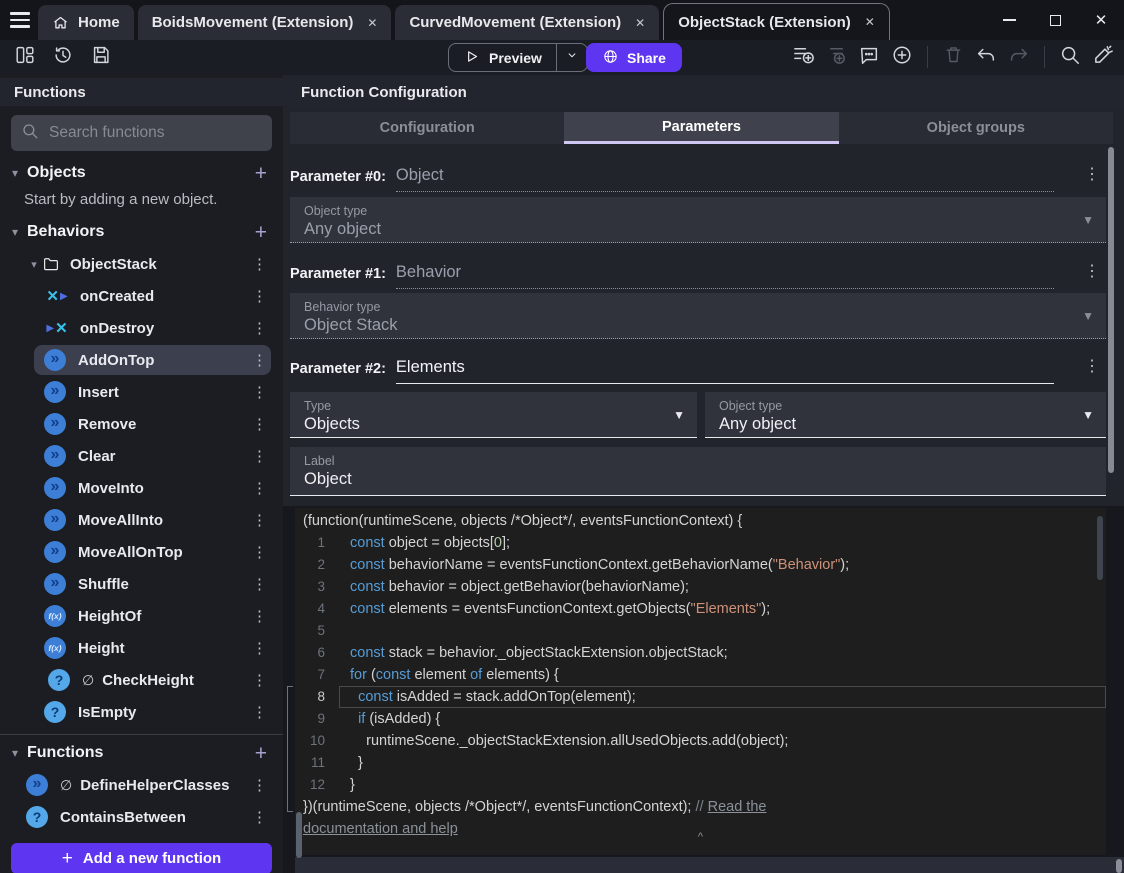 The height and width of the screenshot is (873, 1124). I want to click on sidebar-item-moveallontop: » MoveAllOnTop ⋮, so click(141, 552).